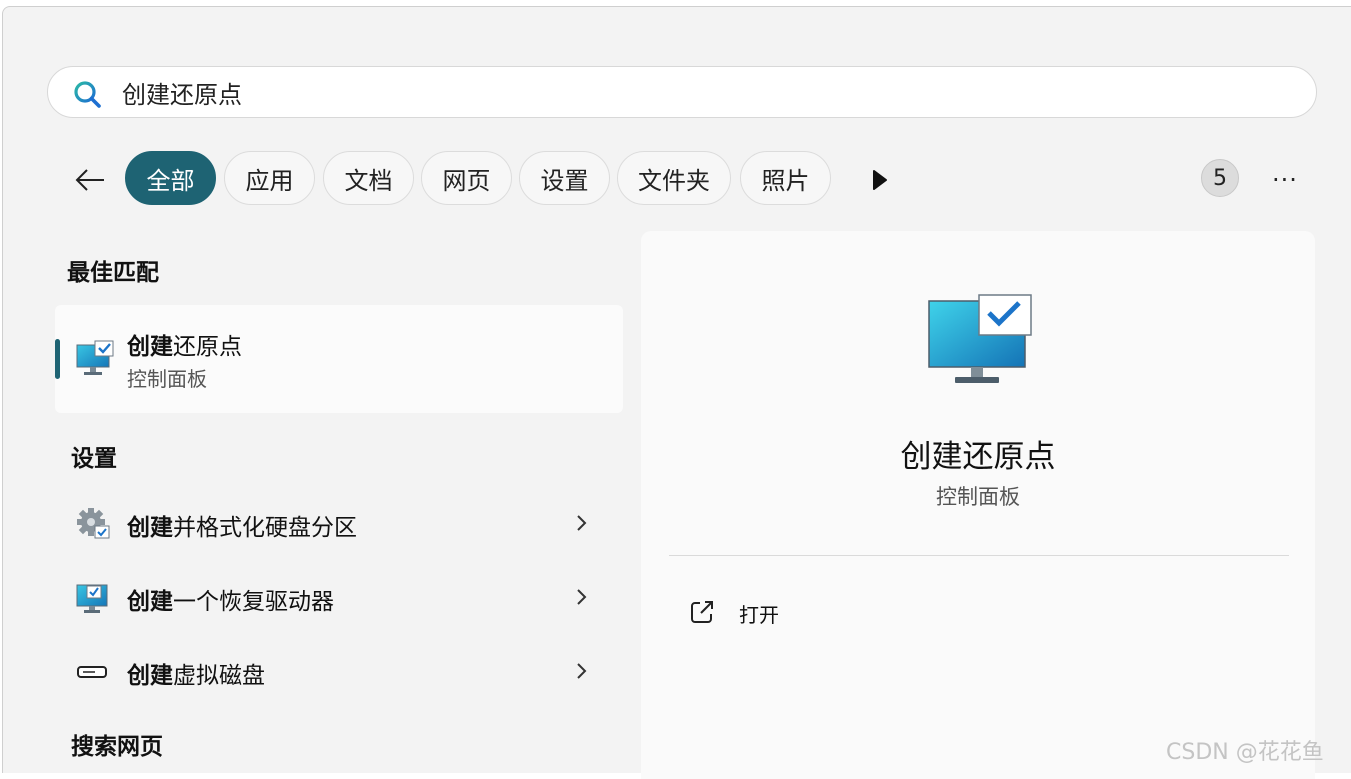  What do you see at coordinates (1285, 180) in the screenshot?
I see `more-options-button: ···` at bounding box center [1285, 180].